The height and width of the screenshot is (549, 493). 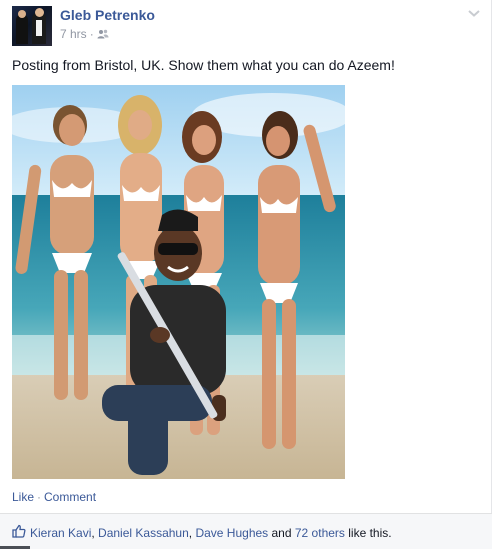 I want to click on liker-link: Kieran Kavi, so click(x=60, y=533).